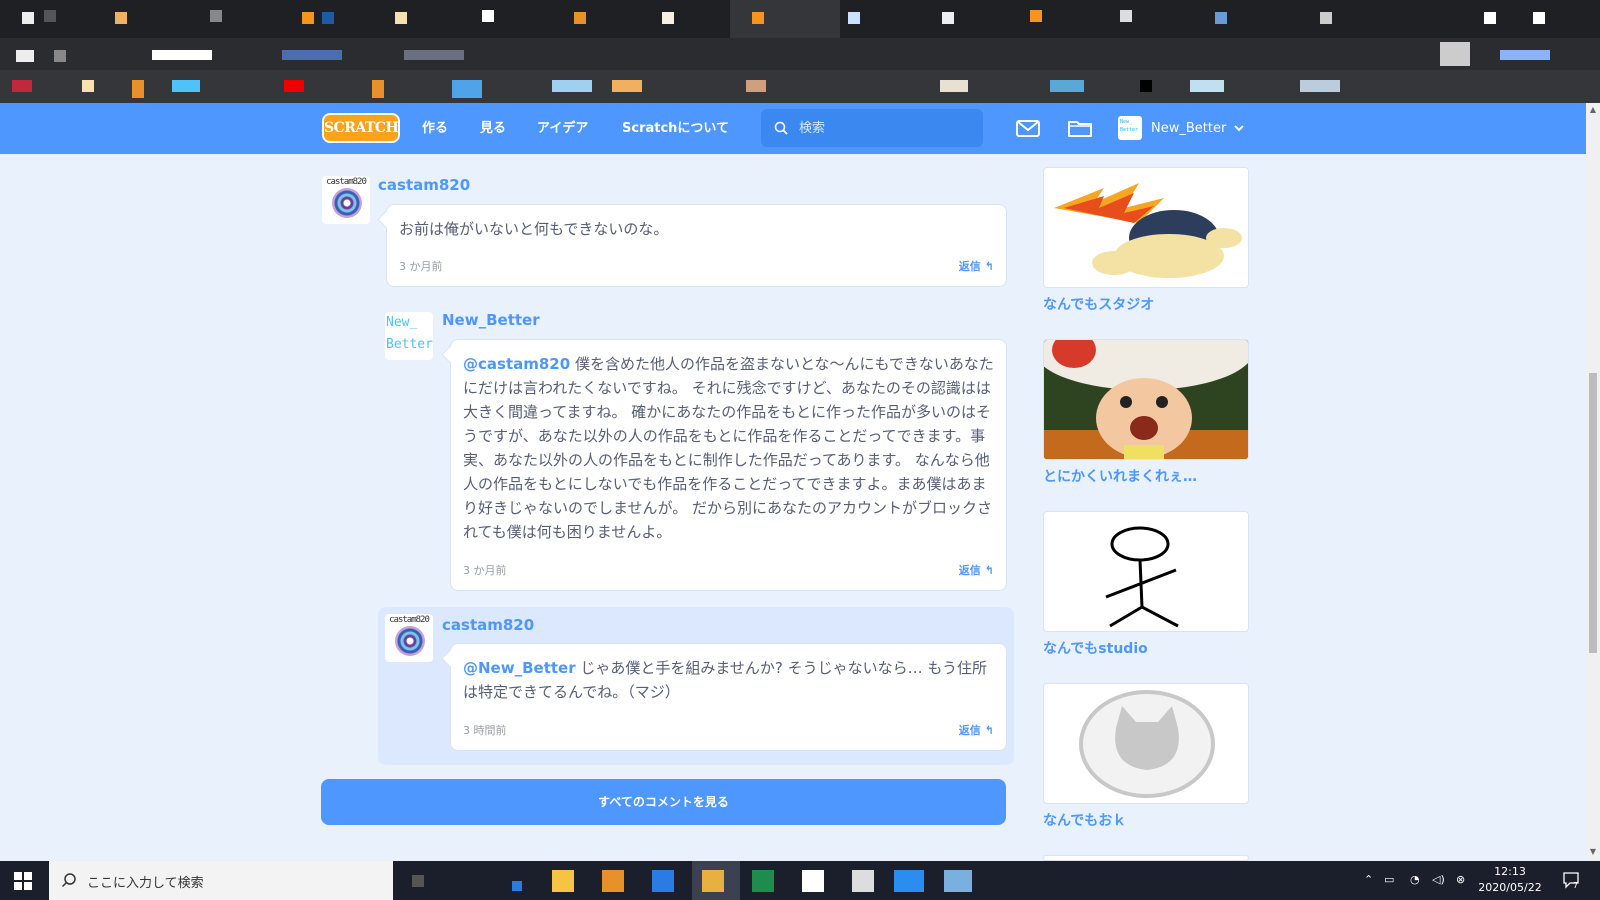 The width and height of the screenshot is (1600, 900). Describe the element at coordinates (562, 128) in the screenshot. I see `nav-ideas-link: アイデア` at that location.